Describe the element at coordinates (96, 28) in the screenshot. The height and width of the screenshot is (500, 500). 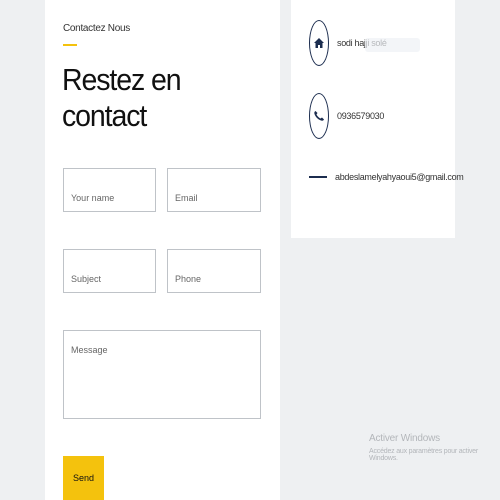
I see `section-eyebrow: Contactez Nous` at that location.